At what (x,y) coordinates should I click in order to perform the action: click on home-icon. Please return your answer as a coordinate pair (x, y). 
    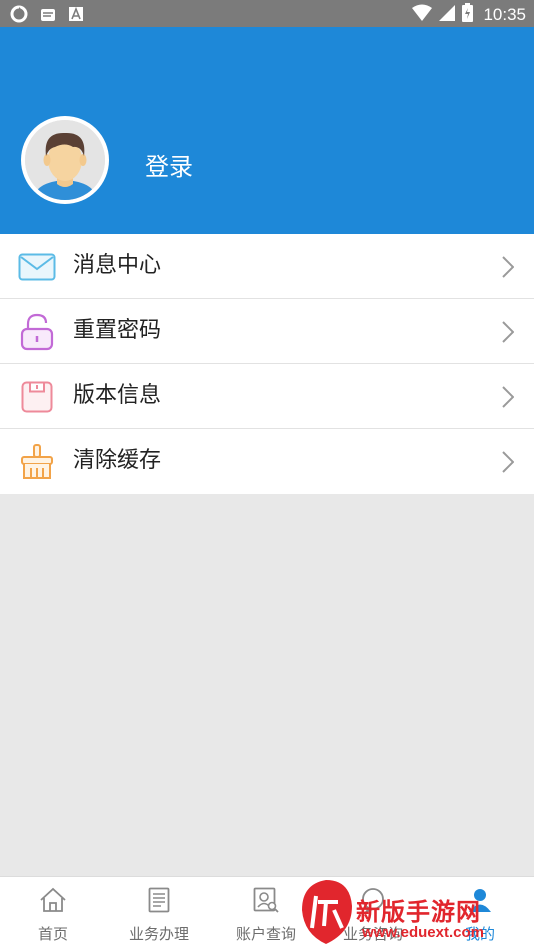
    Looking at the image, I should click on (53, 900).